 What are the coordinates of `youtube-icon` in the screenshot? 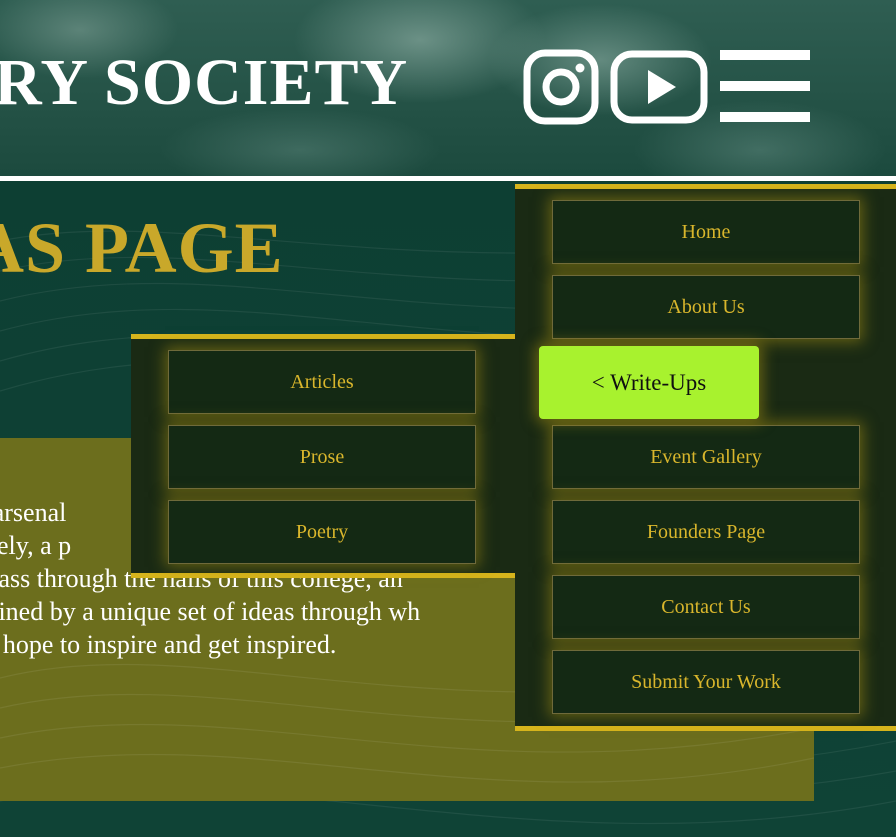 It's located at (659, 89).